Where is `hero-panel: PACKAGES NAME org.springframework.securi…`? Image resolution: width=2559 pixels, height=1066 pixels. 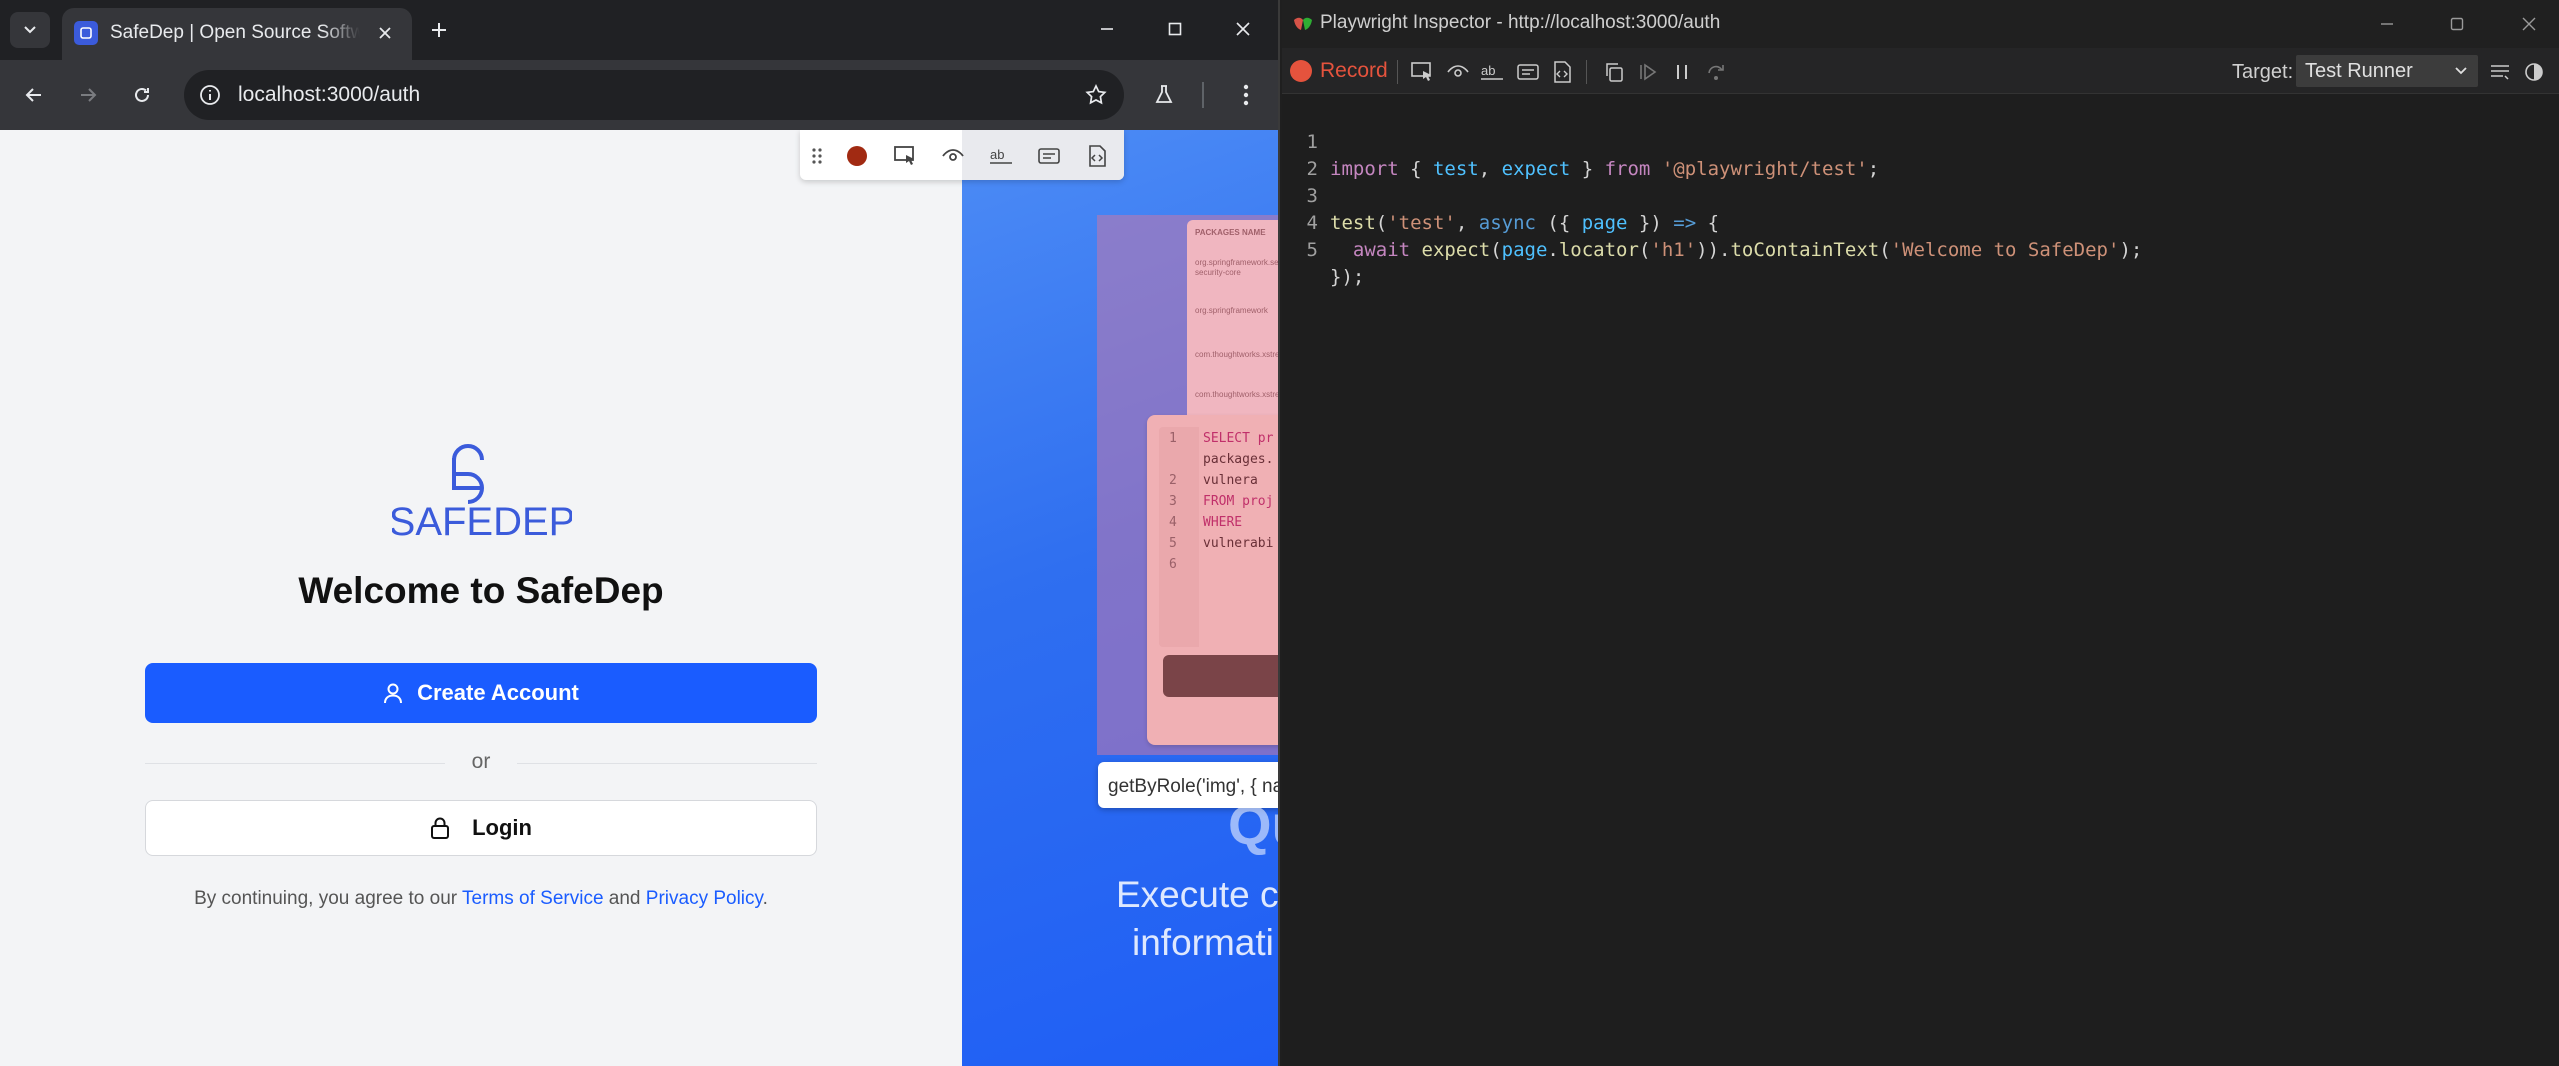
hero-panel: PACKAGES NAME org.springframework.securi… is located at coordinates (1121, 598).